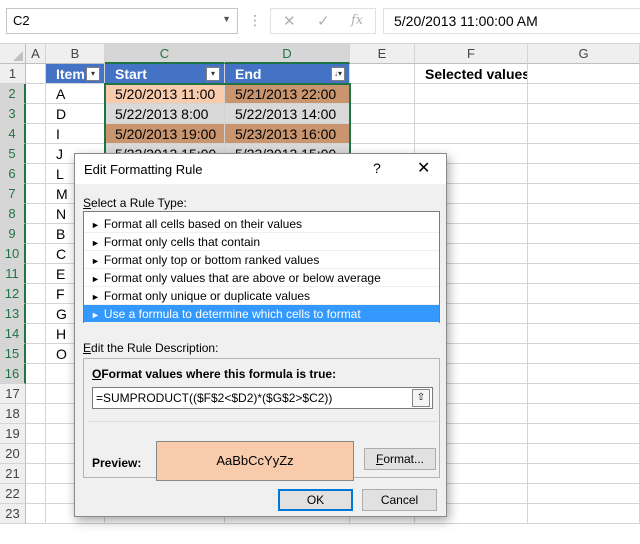  Describe the element at coordinates (13, 414) in the screenshot. I see `row-header-18: 18` at that location.